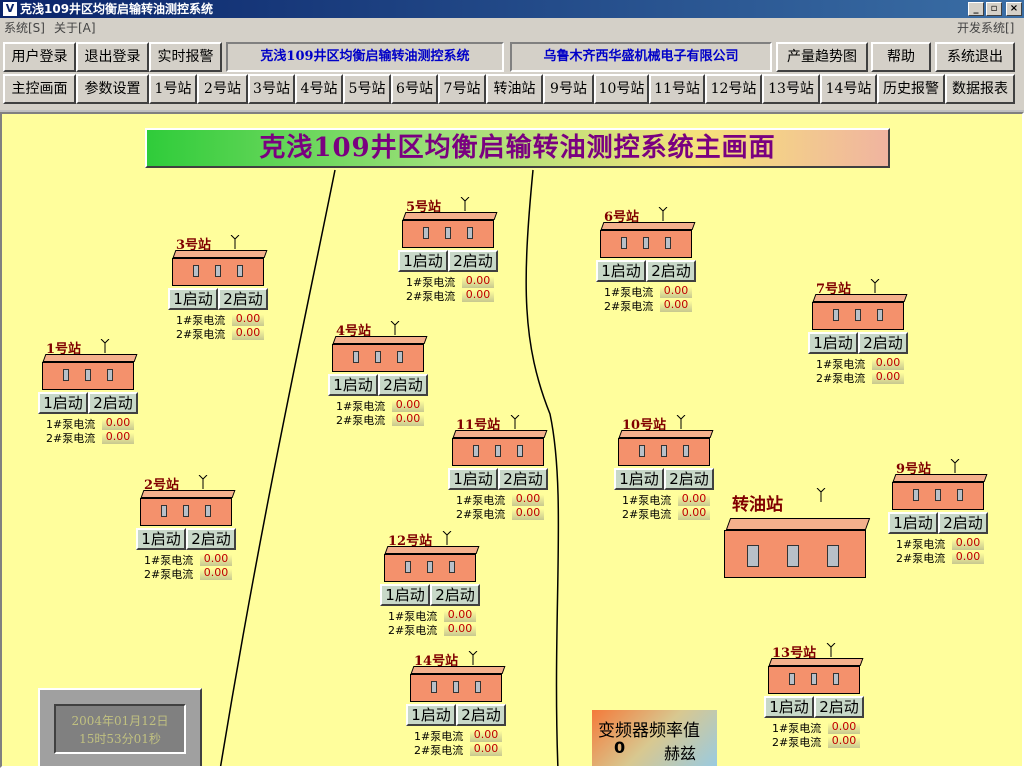  Describe the element at coordinates (976, 9) in the screenshot. I see `minimize-button: _` at that location.